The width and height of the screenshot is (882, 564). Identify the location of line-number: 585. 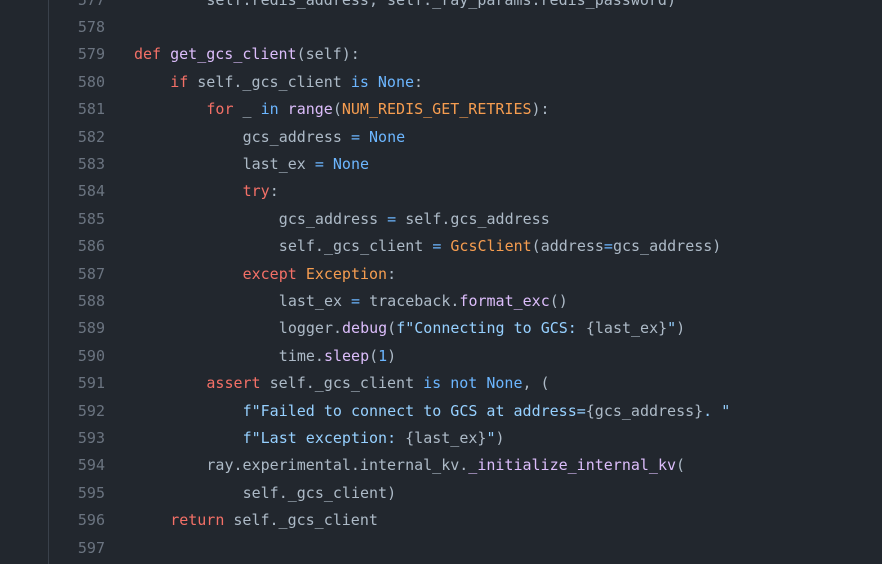
(91, 218).